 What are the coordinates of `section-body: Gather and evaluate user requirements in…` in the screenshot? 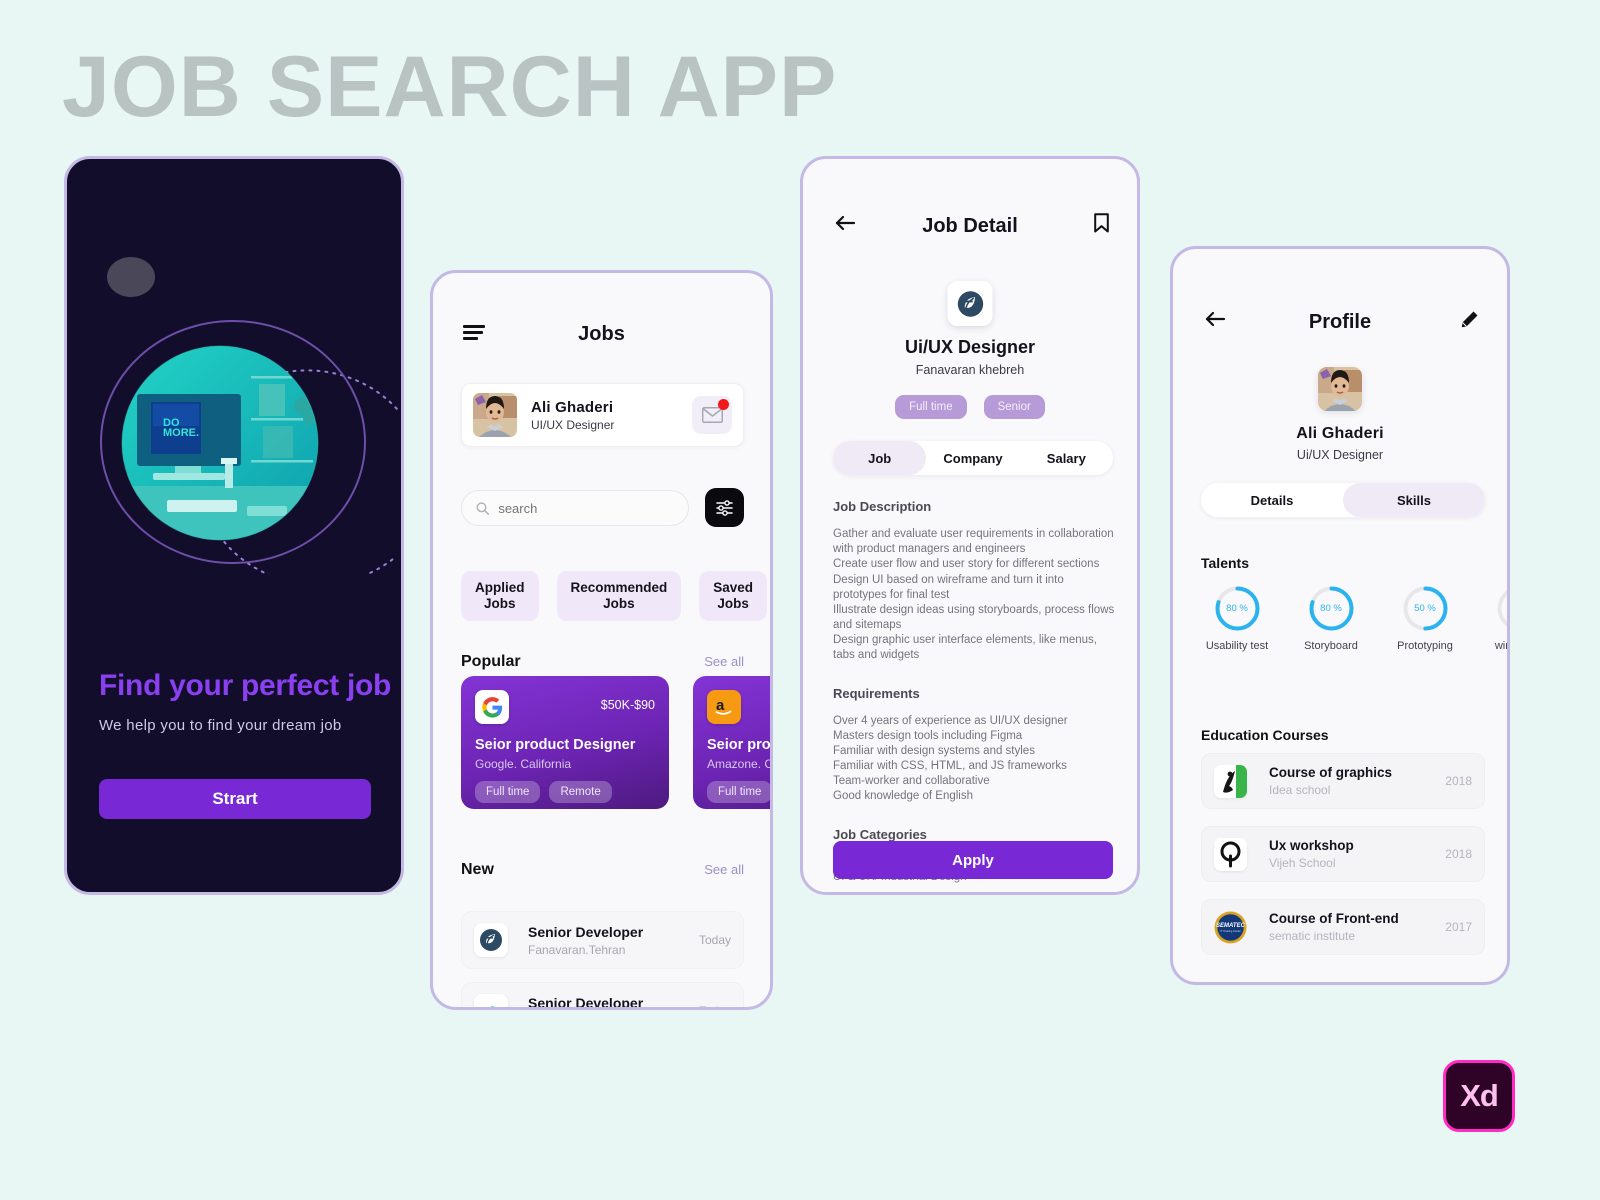 It's located at (974, 595).